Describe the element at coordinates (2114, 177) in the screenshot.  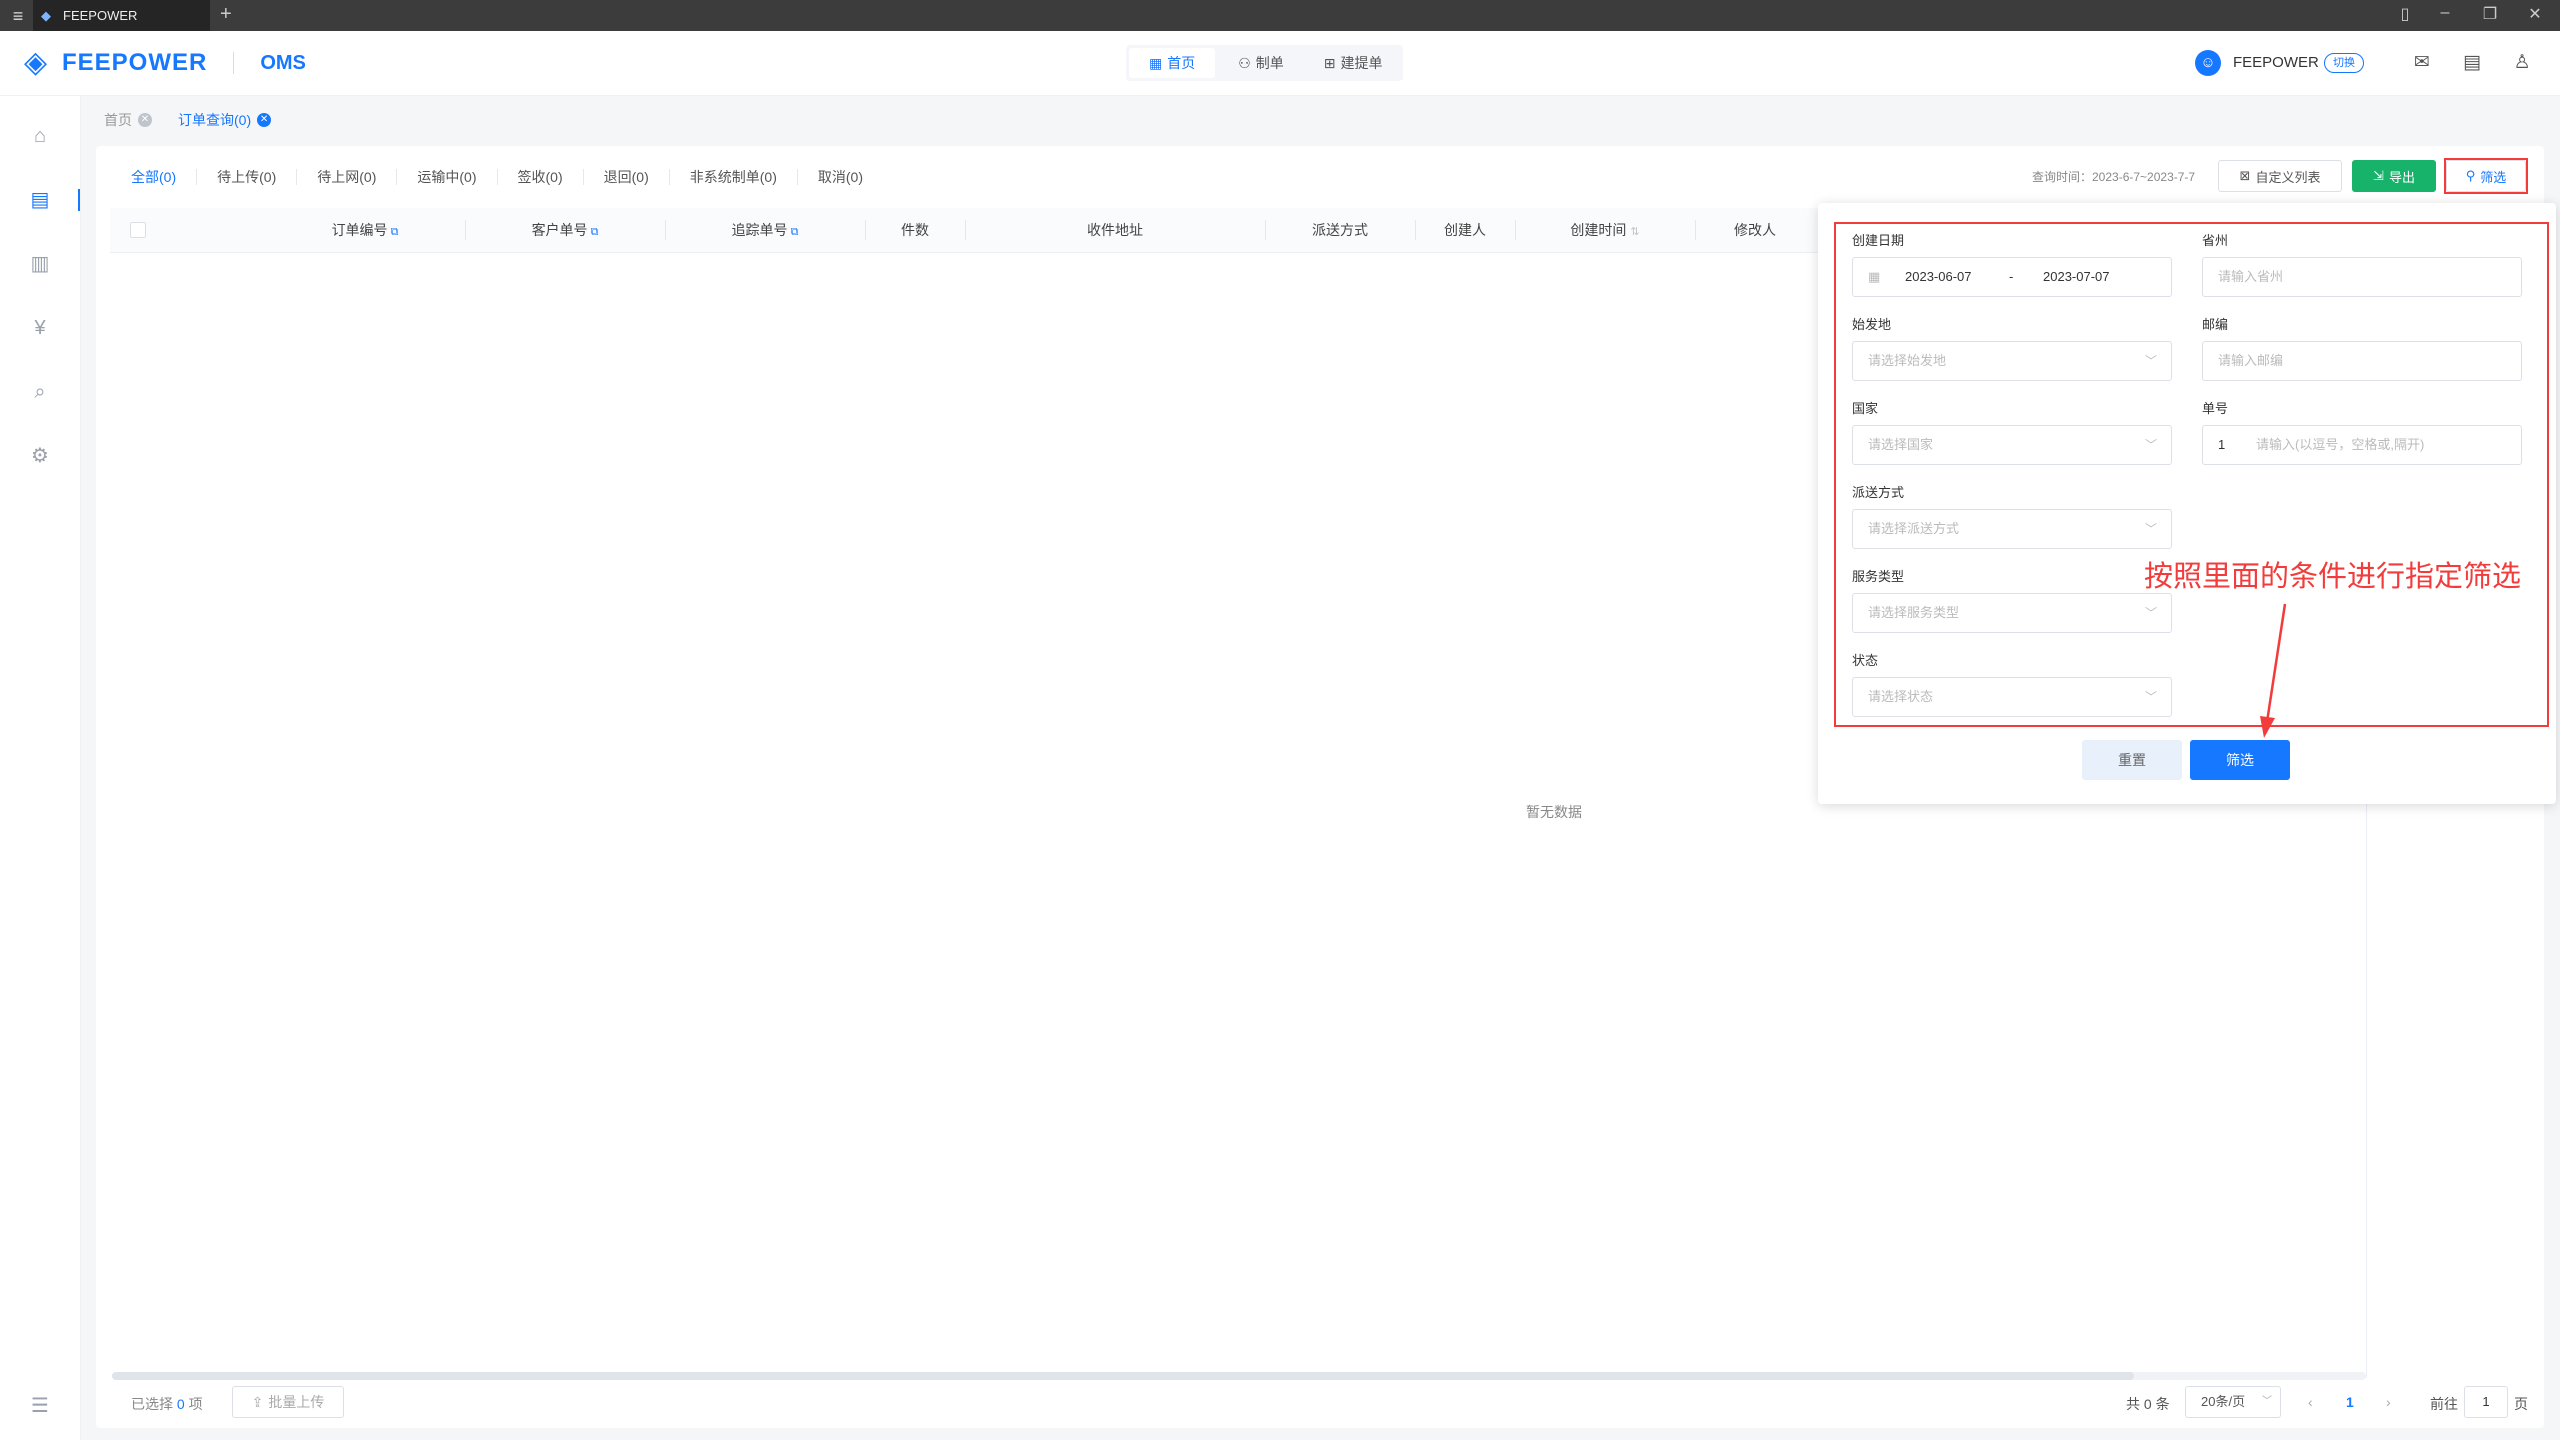
I see `query-time: 查询时间：2023-6-7~2023-7-7` at that location.